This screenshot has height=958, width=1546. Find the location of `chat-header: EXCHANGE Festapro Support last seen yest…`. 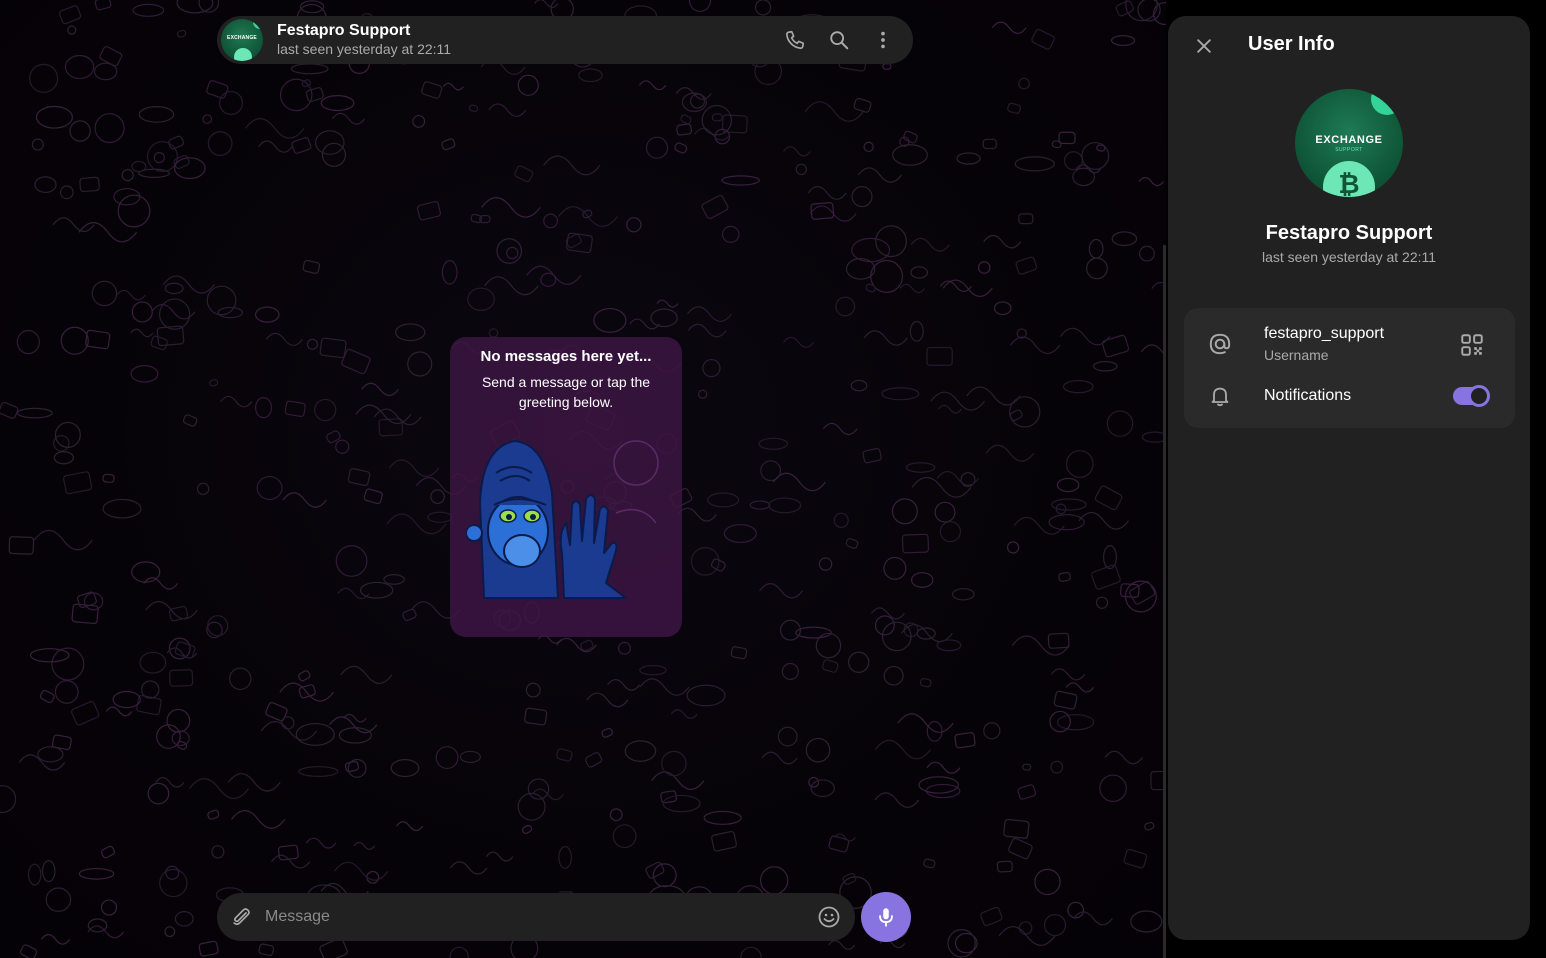

chat-header: EXCHANGE Festapro Support last seen yest… is located at coordinates (565, 40).